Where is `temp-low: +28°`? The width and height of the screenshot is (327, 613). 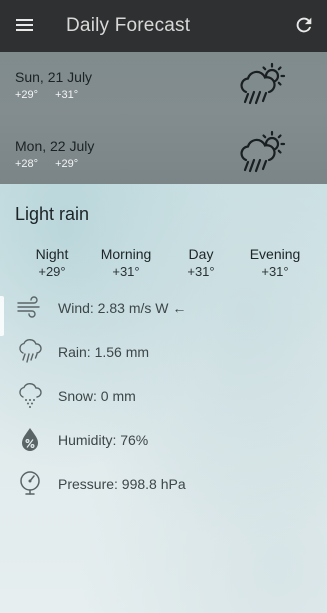 temp-low: +28° is located at coordinates (27, 164).